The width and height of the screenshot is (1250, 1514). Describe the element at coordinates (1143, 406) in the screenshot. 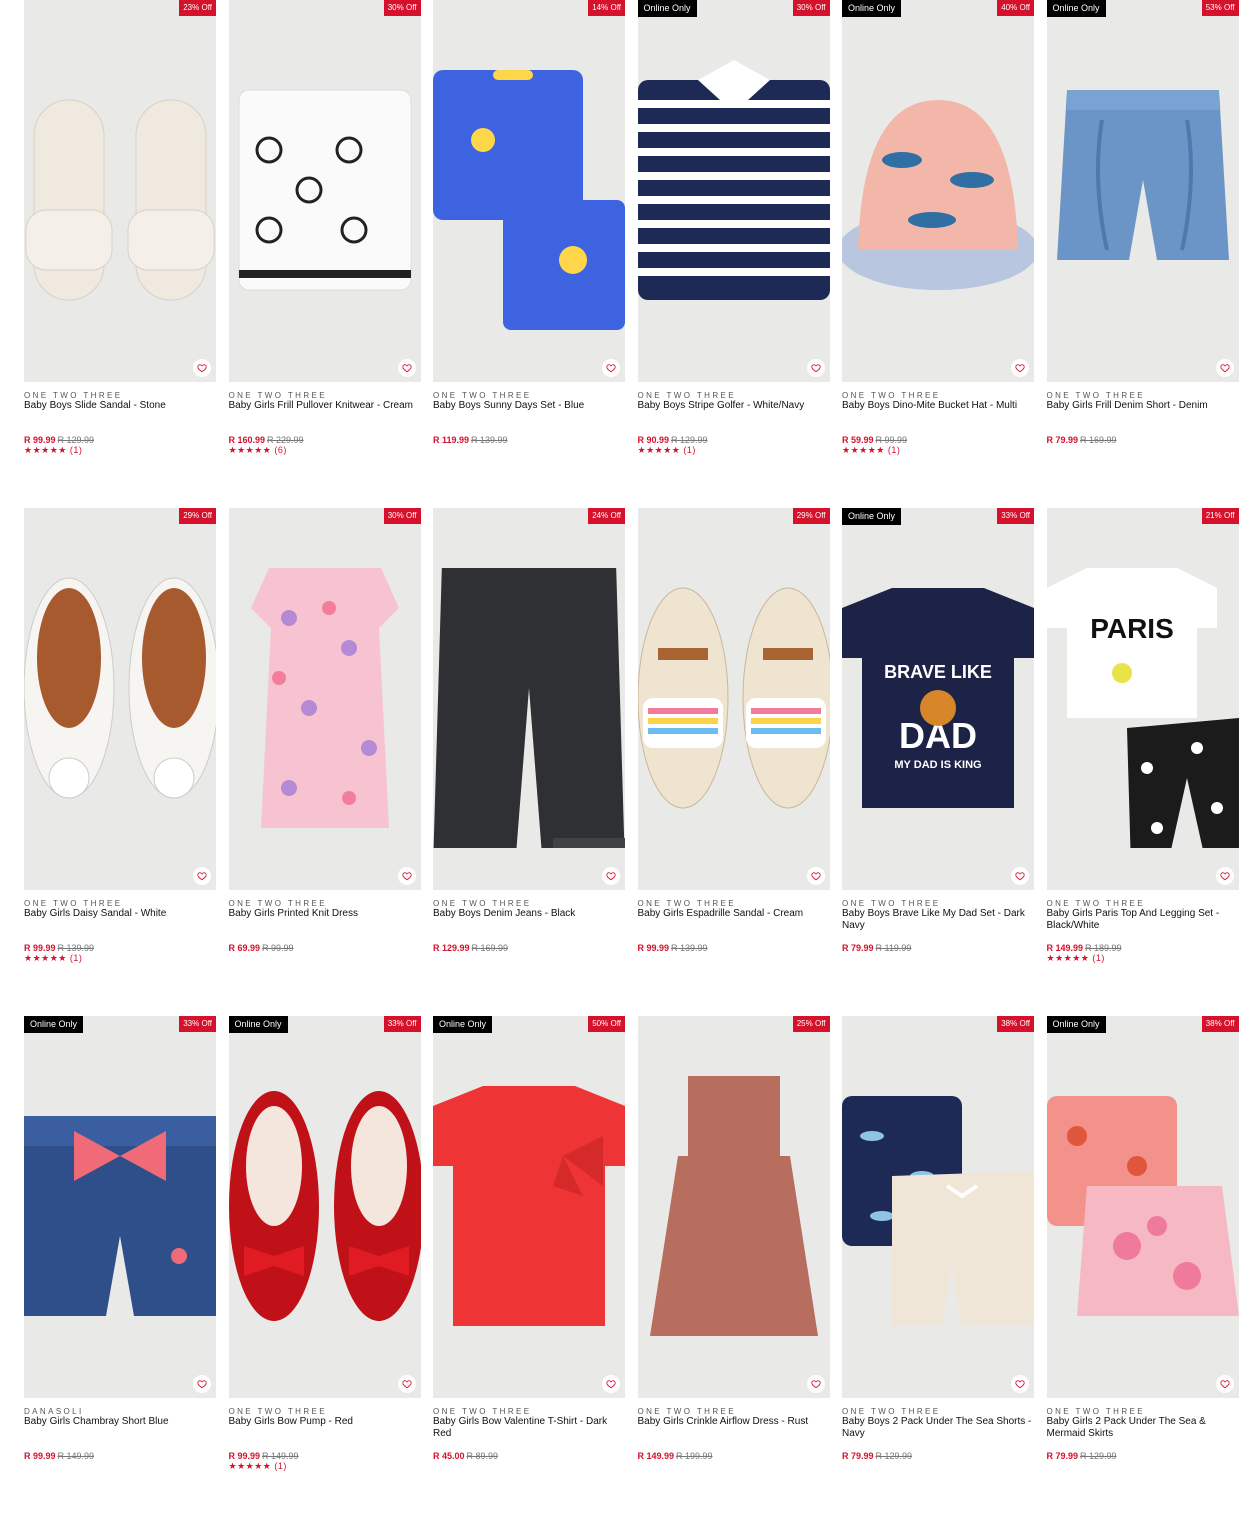

I see `product-name-link: Baby Girls Frill Denim Short - Denim` at that location.